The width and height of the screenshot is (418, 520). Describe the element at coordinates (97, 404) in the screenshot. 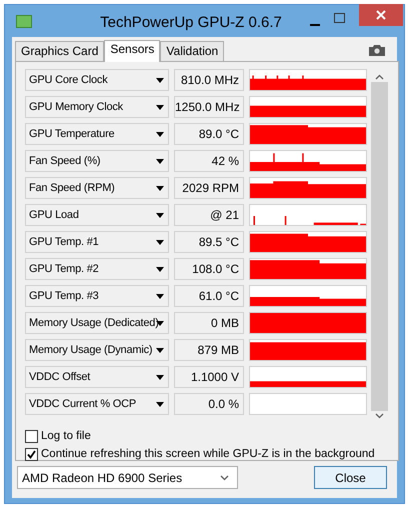

I see `sensor-dropdown: VDDC Current % OCP` at that location.